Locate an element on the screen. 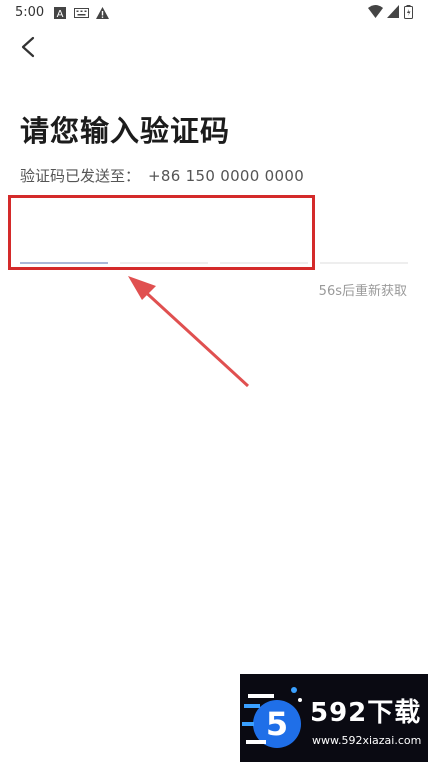 This screenshot has width=428, height=762. resend-countdown: 56s后重新获取 is located at coordinates (363, 289).